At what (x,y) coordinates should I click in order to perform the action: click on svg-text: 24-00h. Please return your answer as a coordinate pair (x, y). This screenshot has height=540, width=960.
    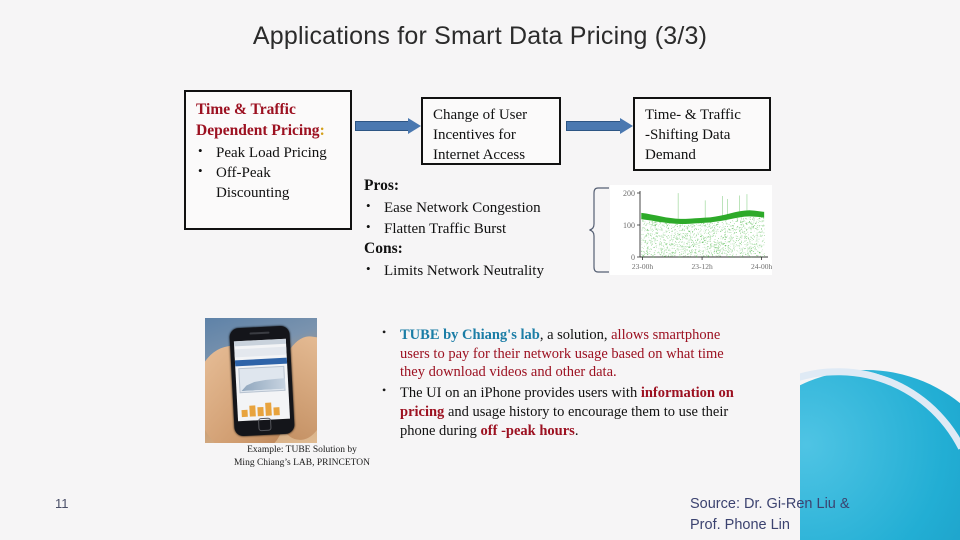
    Looking at the image, I should click on (761, 266).